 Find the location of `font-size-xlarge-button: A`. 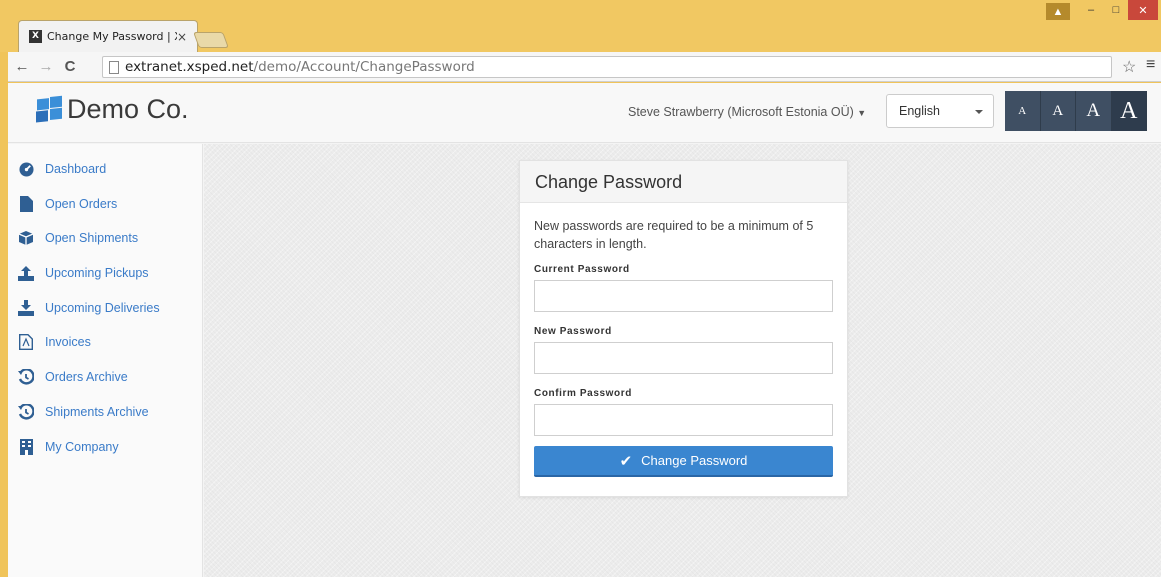

font-size-xlarge-button: A is located at coordinates (1129, 111).